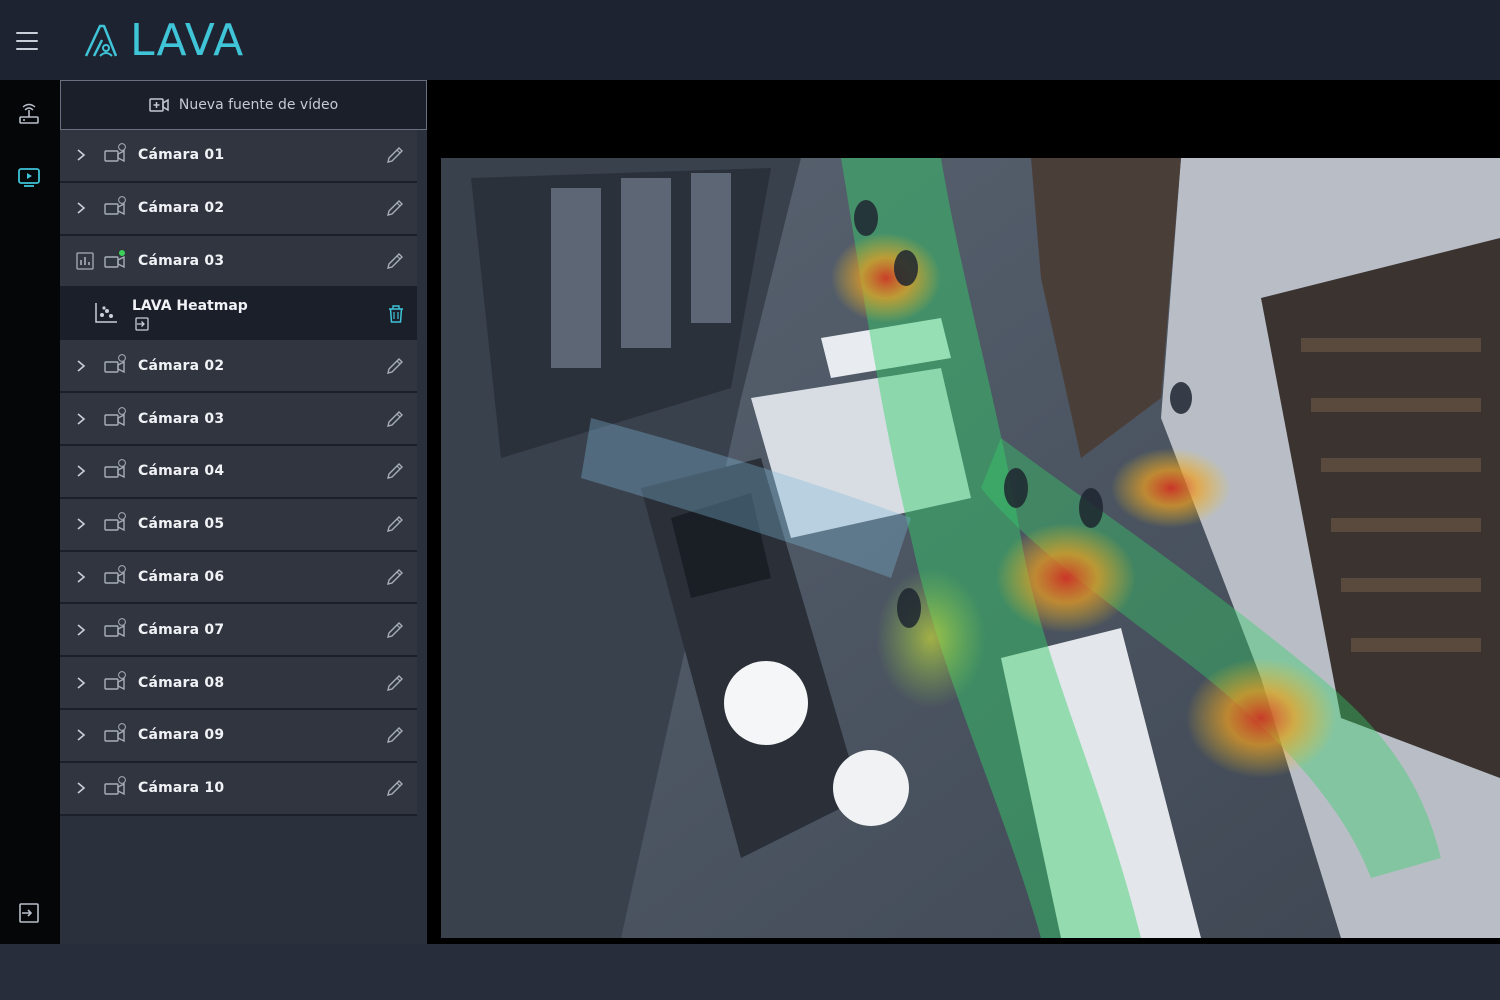 Image resolution: width=1500 pixels, height=1000 pixels. I want to click on camera-label: Cámara 10, so click(181, 788).